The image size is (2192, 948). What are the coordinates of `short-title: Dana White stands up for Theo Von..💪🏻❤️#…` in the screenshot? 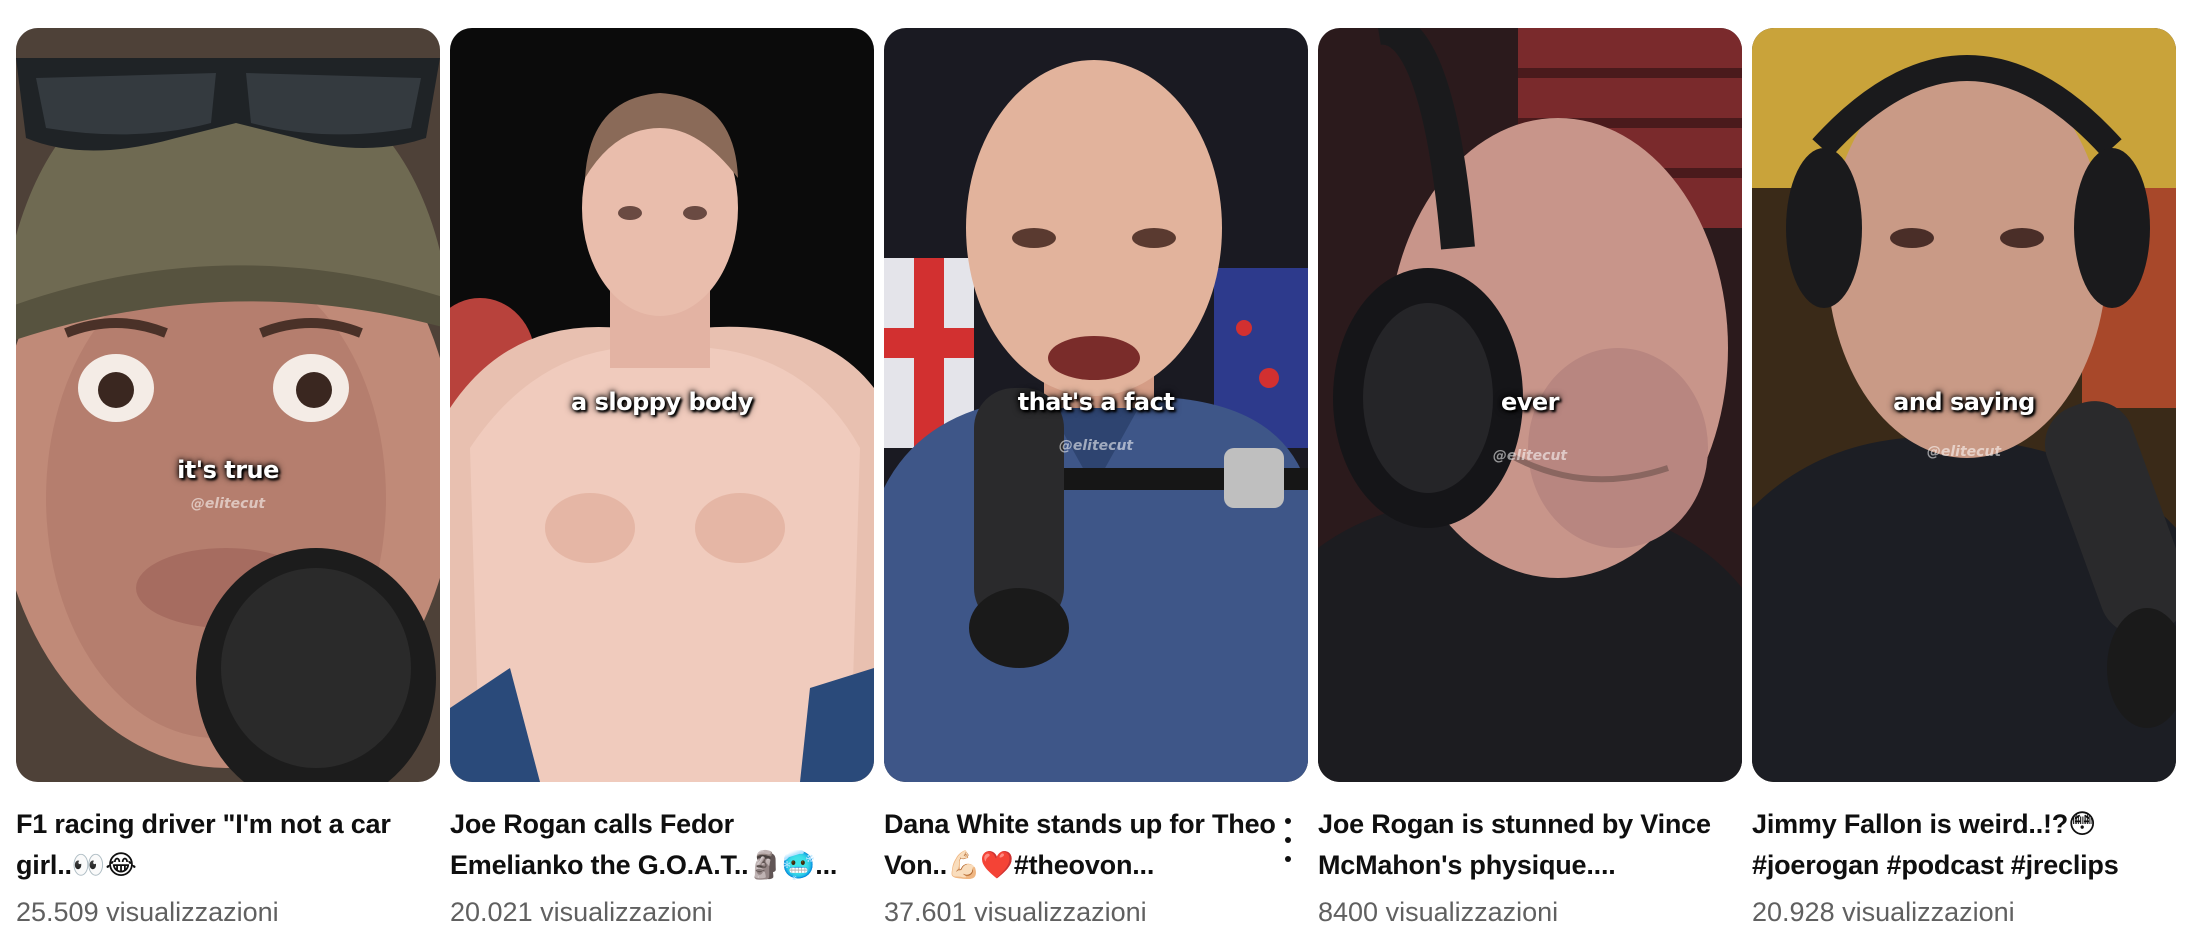 It's located at (1084, 845).